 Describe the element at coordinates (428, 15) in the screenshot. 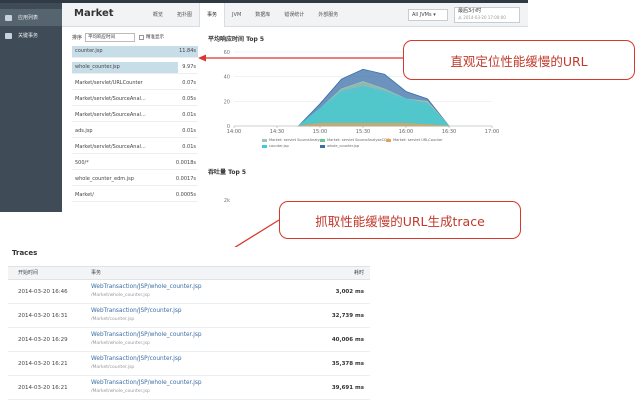

I see `jvm-select: All JVMs ▾` at that location.